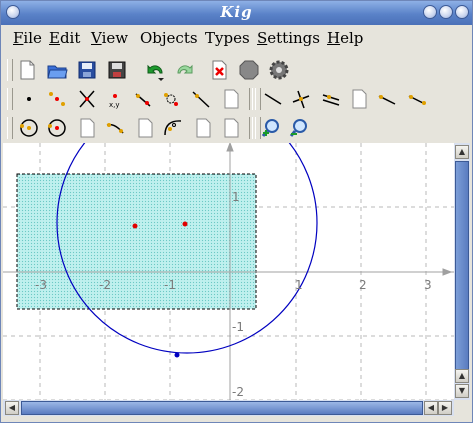 Image resolution: width=473 pixels, height=423 pixels. I want to click on menu-file: File, so click(27, 38).